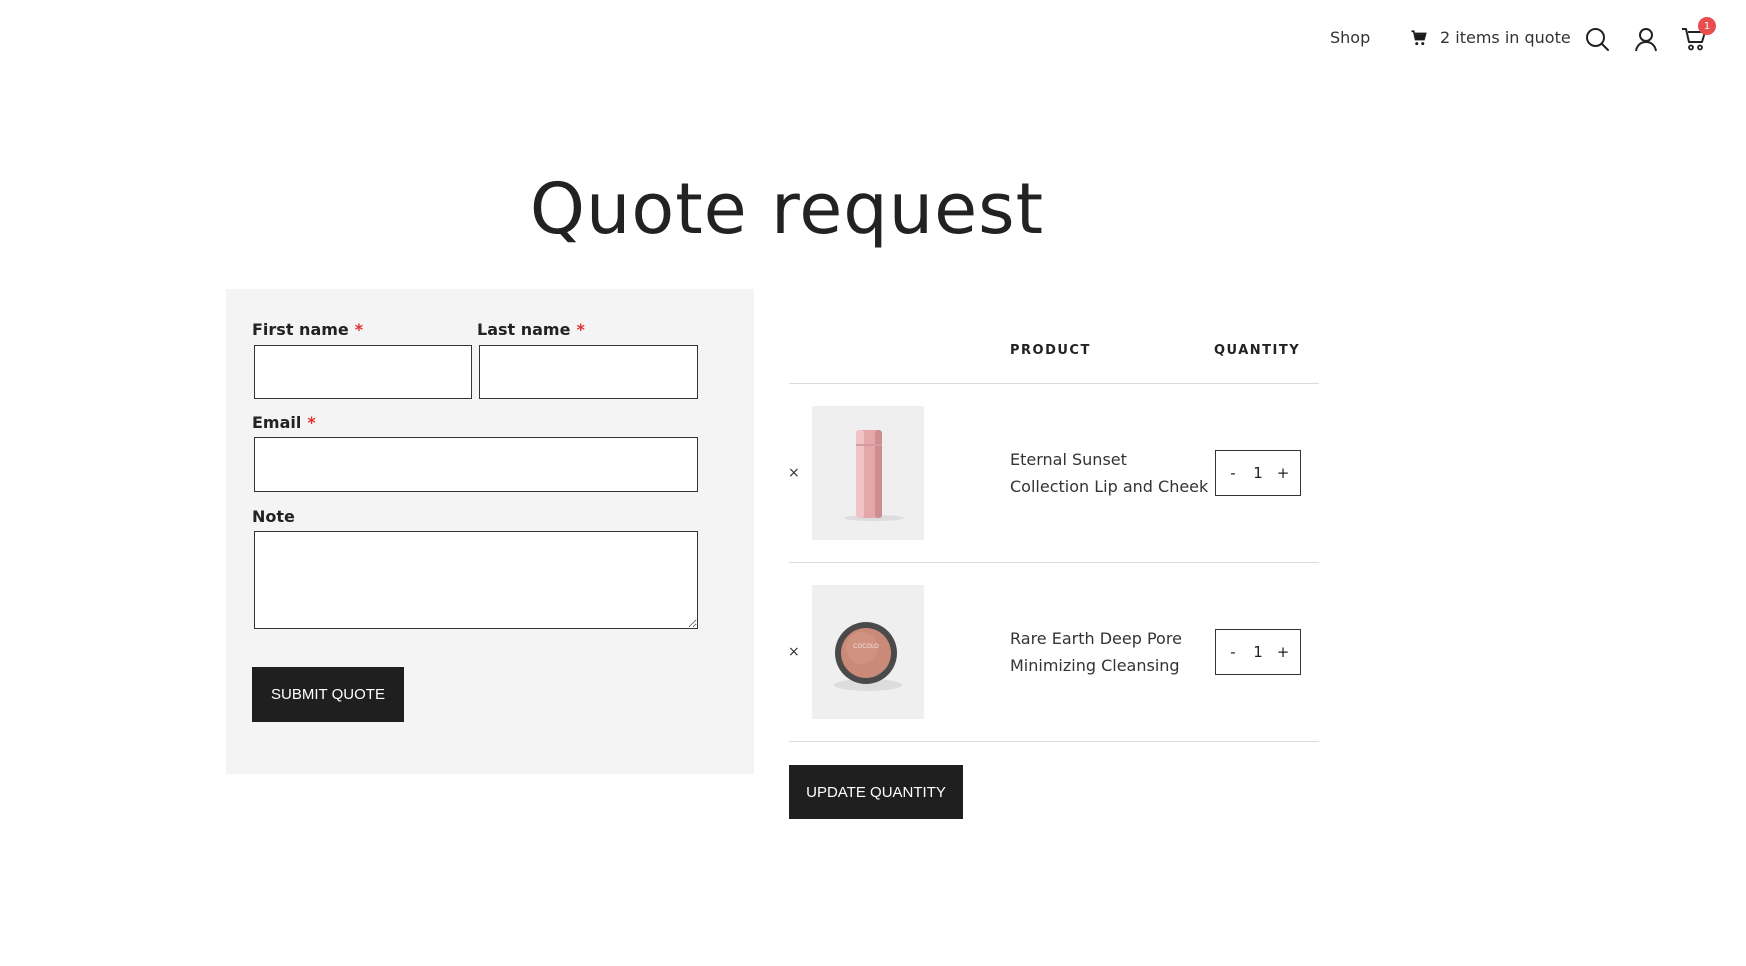 This screenshot has height=966, width=1746. What do you see at coordinates (1419, 37) in the screenshot?
I see `cart-small-icon` at bounding box center [1419, 37].